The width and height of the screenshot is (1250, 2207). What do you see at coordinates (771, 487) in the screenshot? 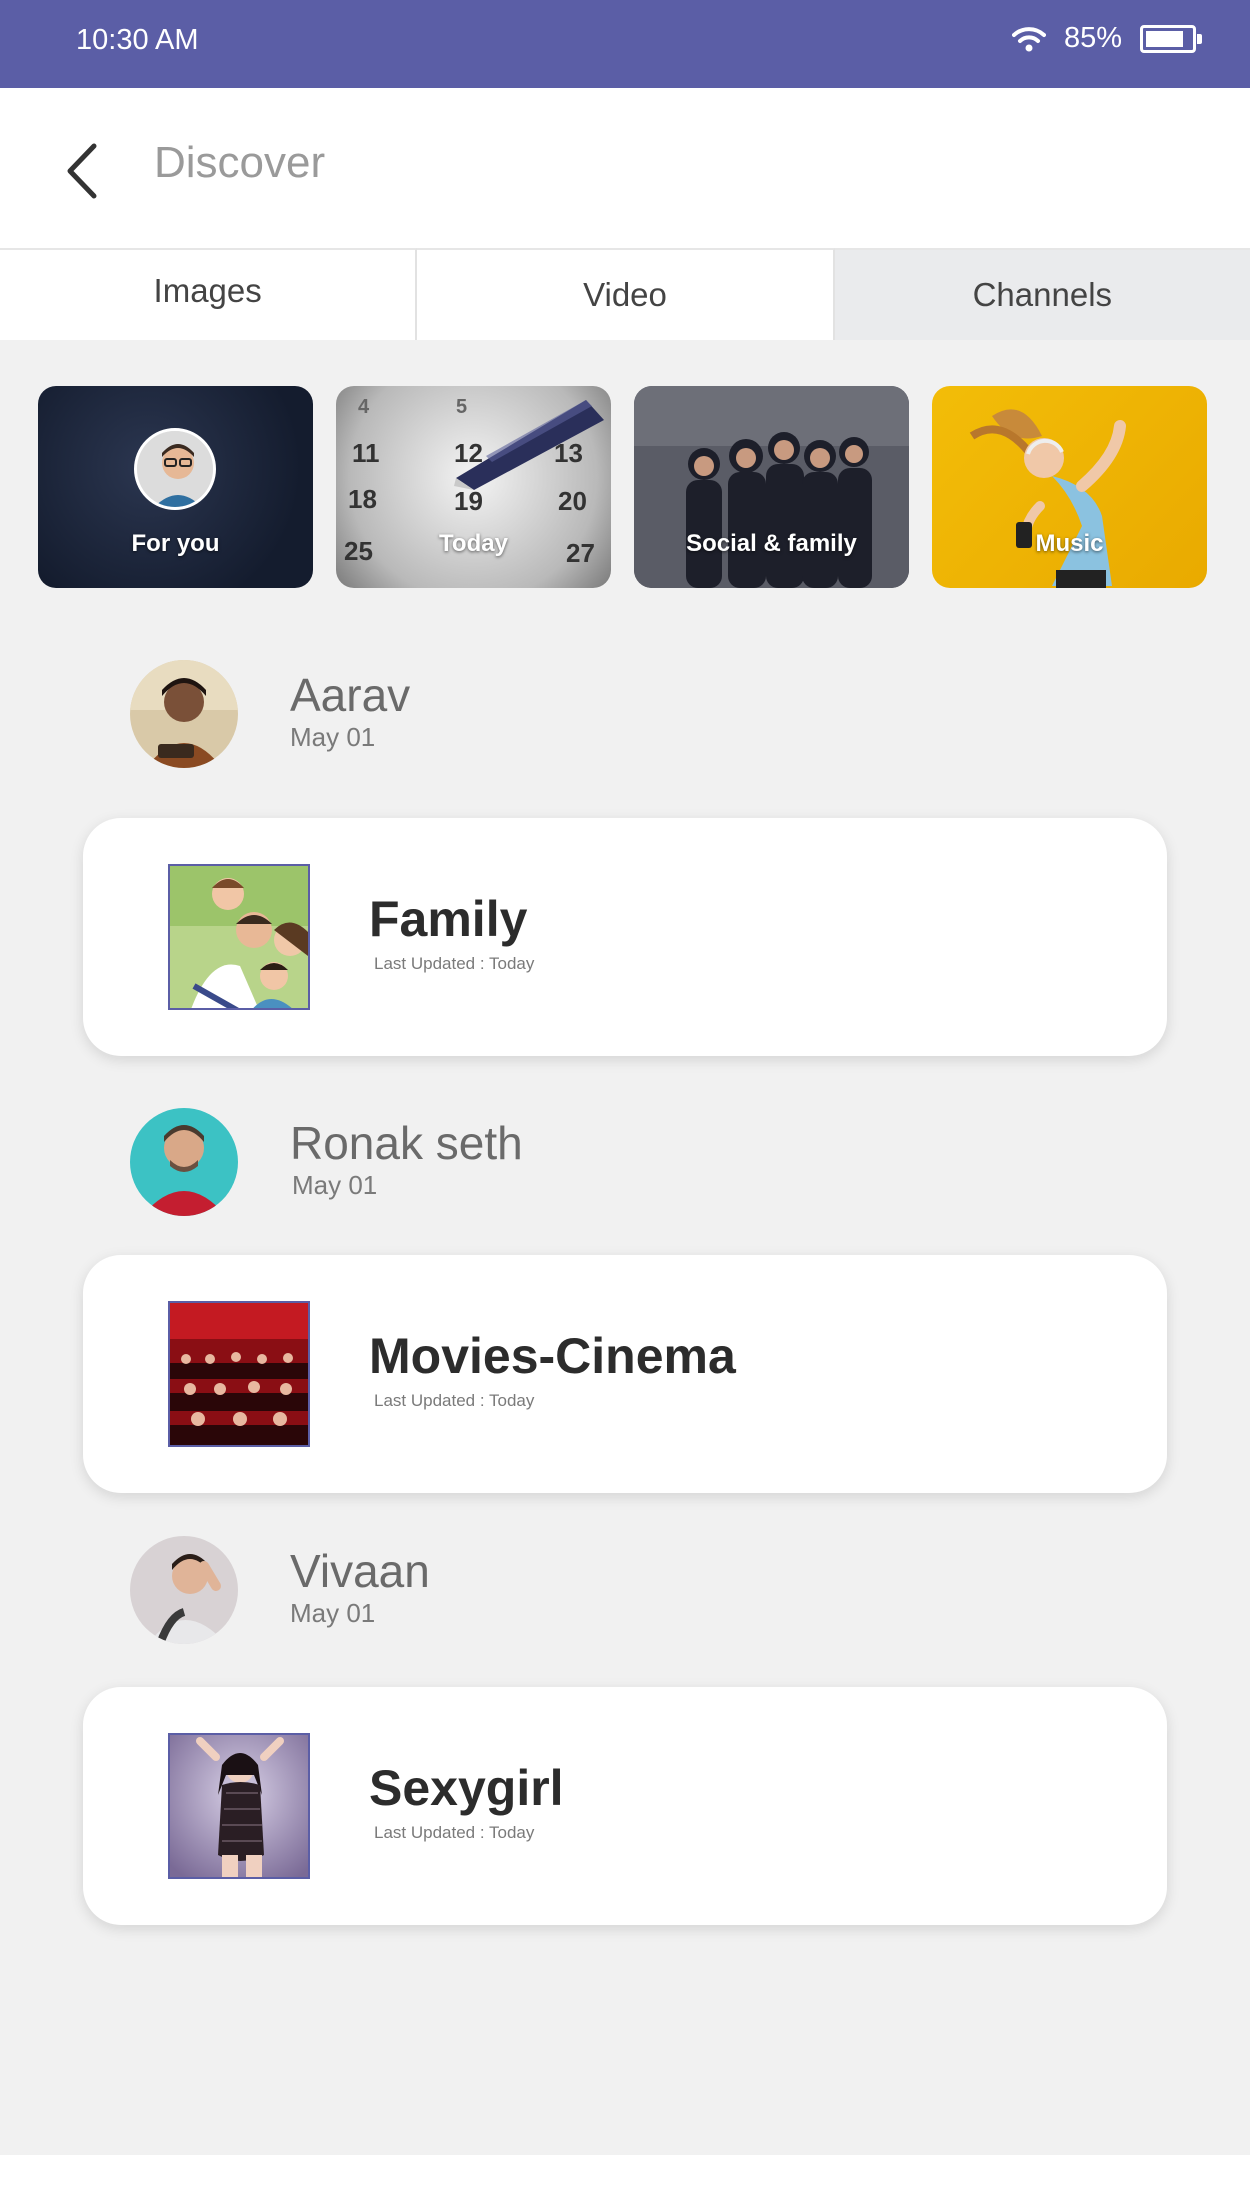
I see `category-social-family: Social & family` at bounding box center [771, 487].